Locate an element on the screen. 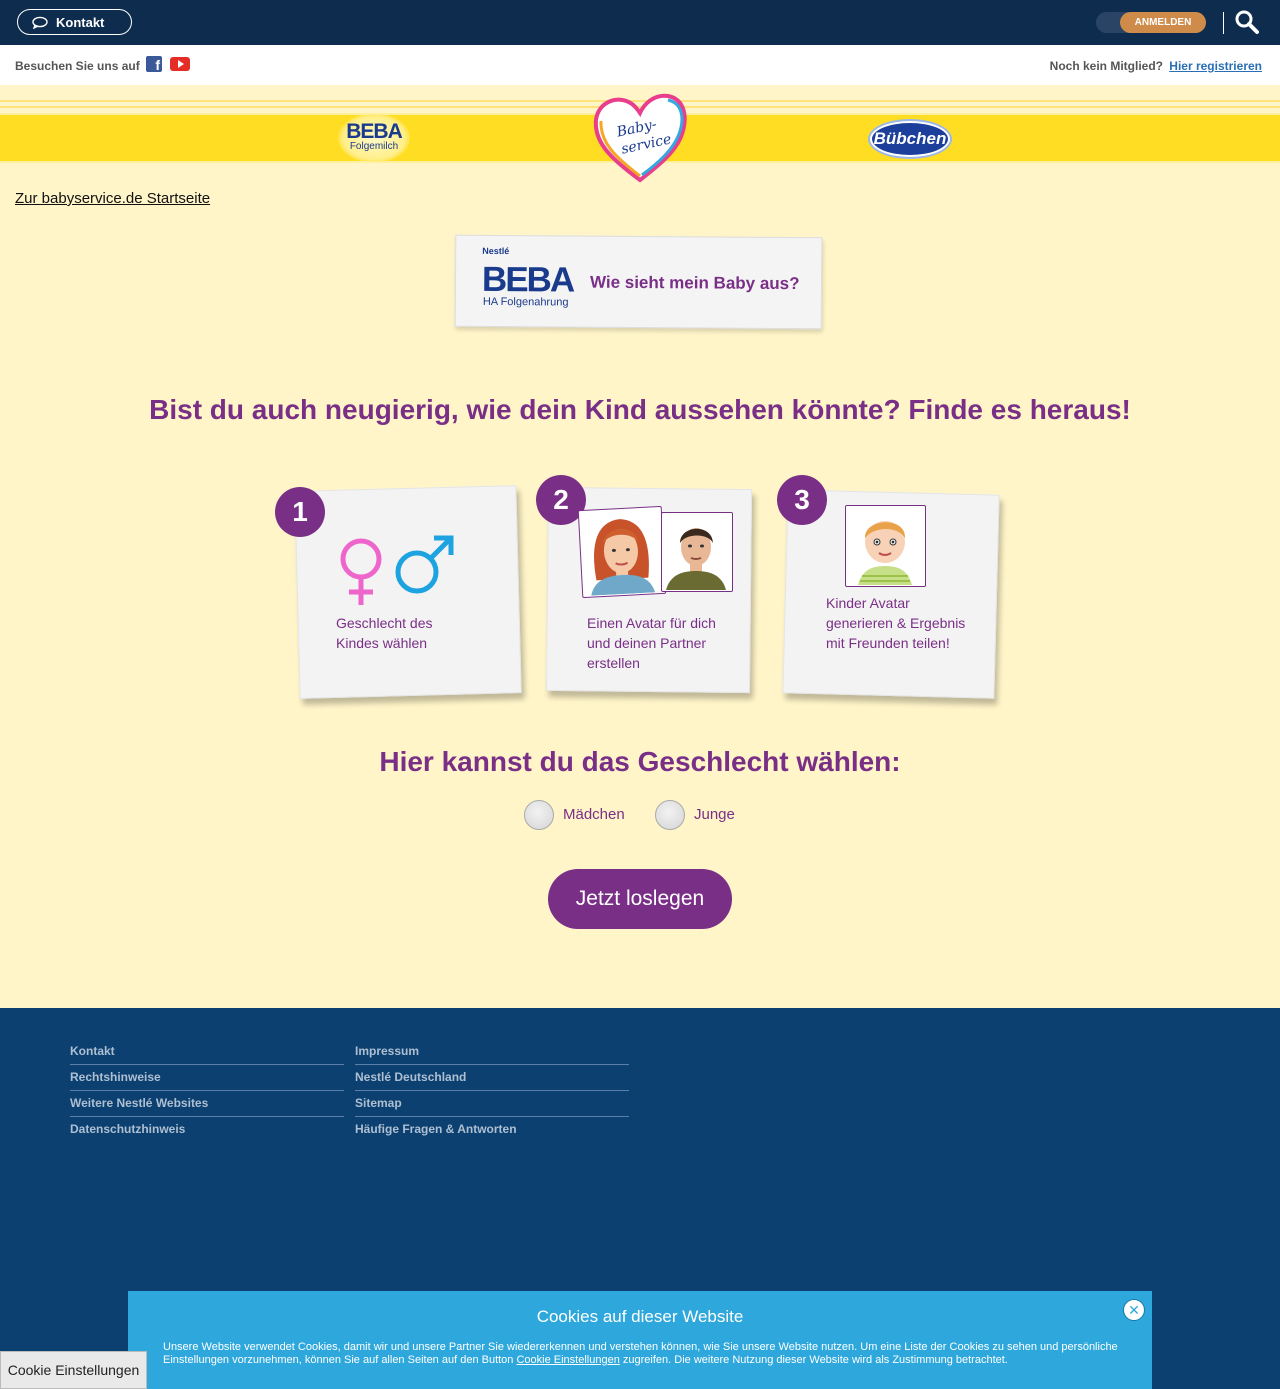 The height and width of the screenshot is (1389, 1280). gender-symbols is located at coordinates (397, 570).